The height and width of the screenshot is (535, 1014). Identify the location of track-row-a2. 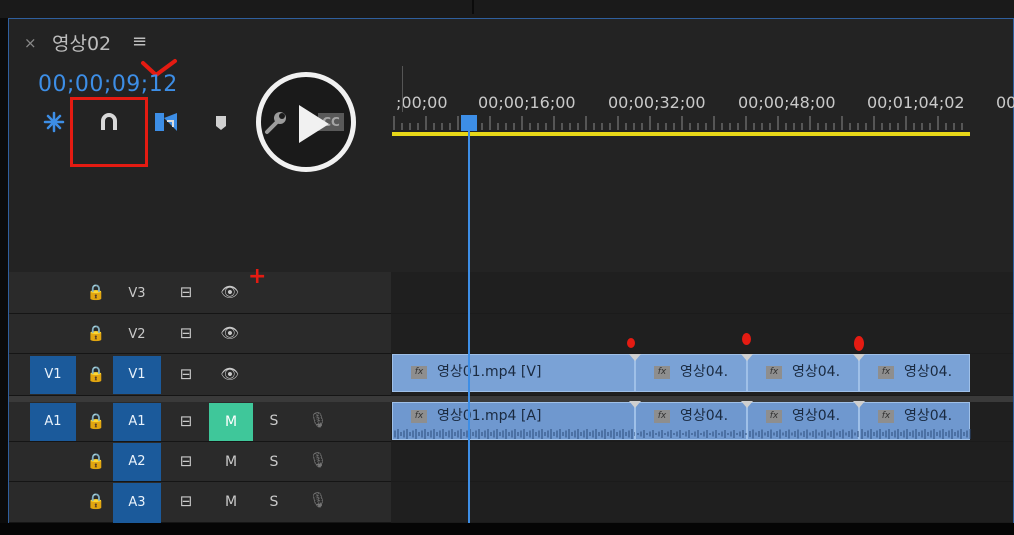
(200, 462).